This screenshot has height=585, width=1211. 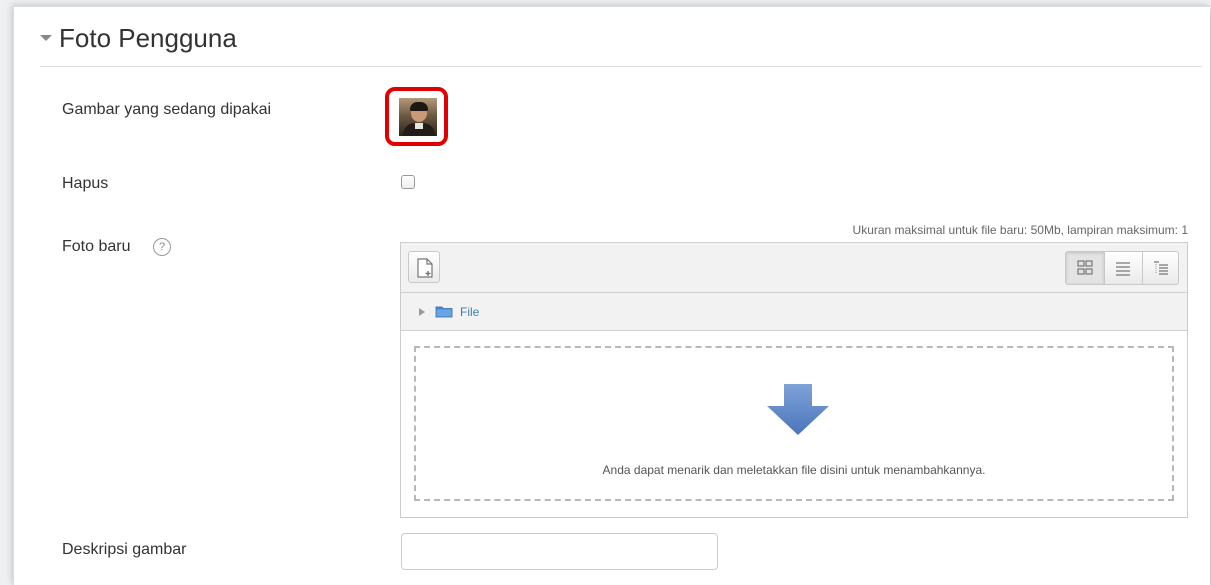 I want to click on add-file-icon, so click(x=425, y=268).